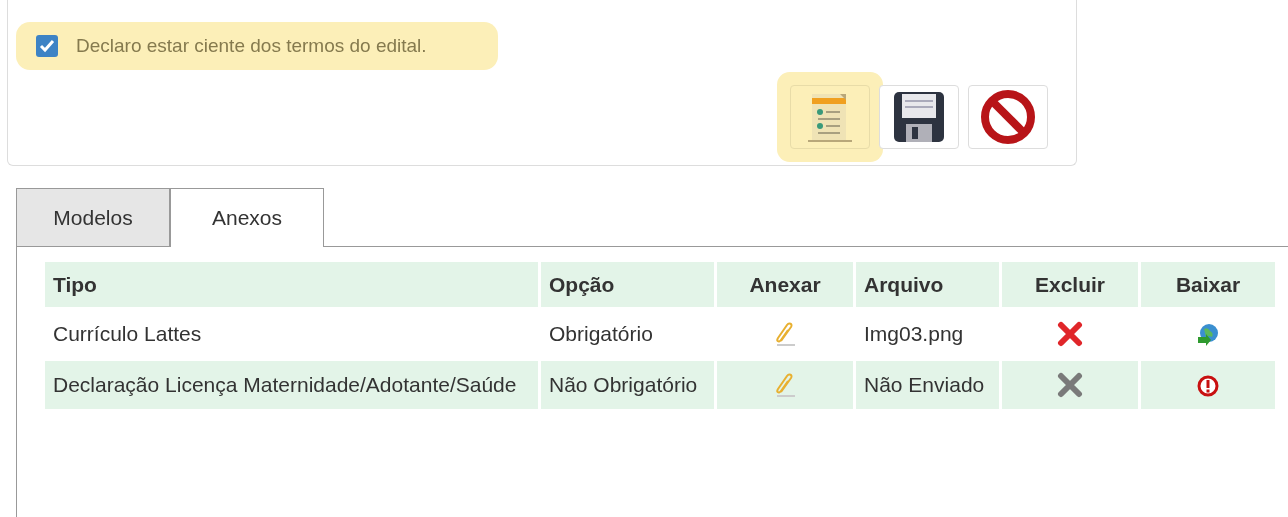  I want to click on no-entry-icon, so click(1008, 117).